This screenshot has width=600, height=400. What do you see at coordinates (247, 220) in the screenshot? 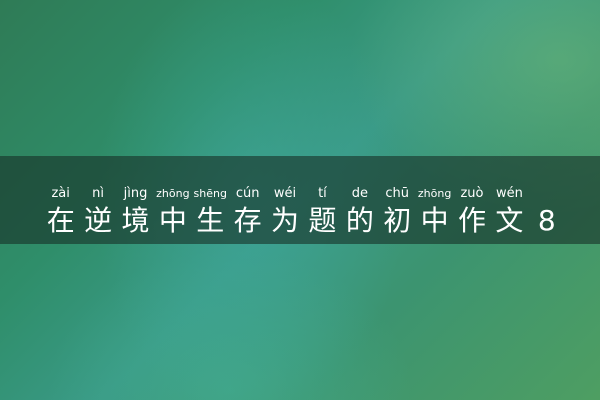
I see `hanzi-char: 存` at bounding box center [247, 220].